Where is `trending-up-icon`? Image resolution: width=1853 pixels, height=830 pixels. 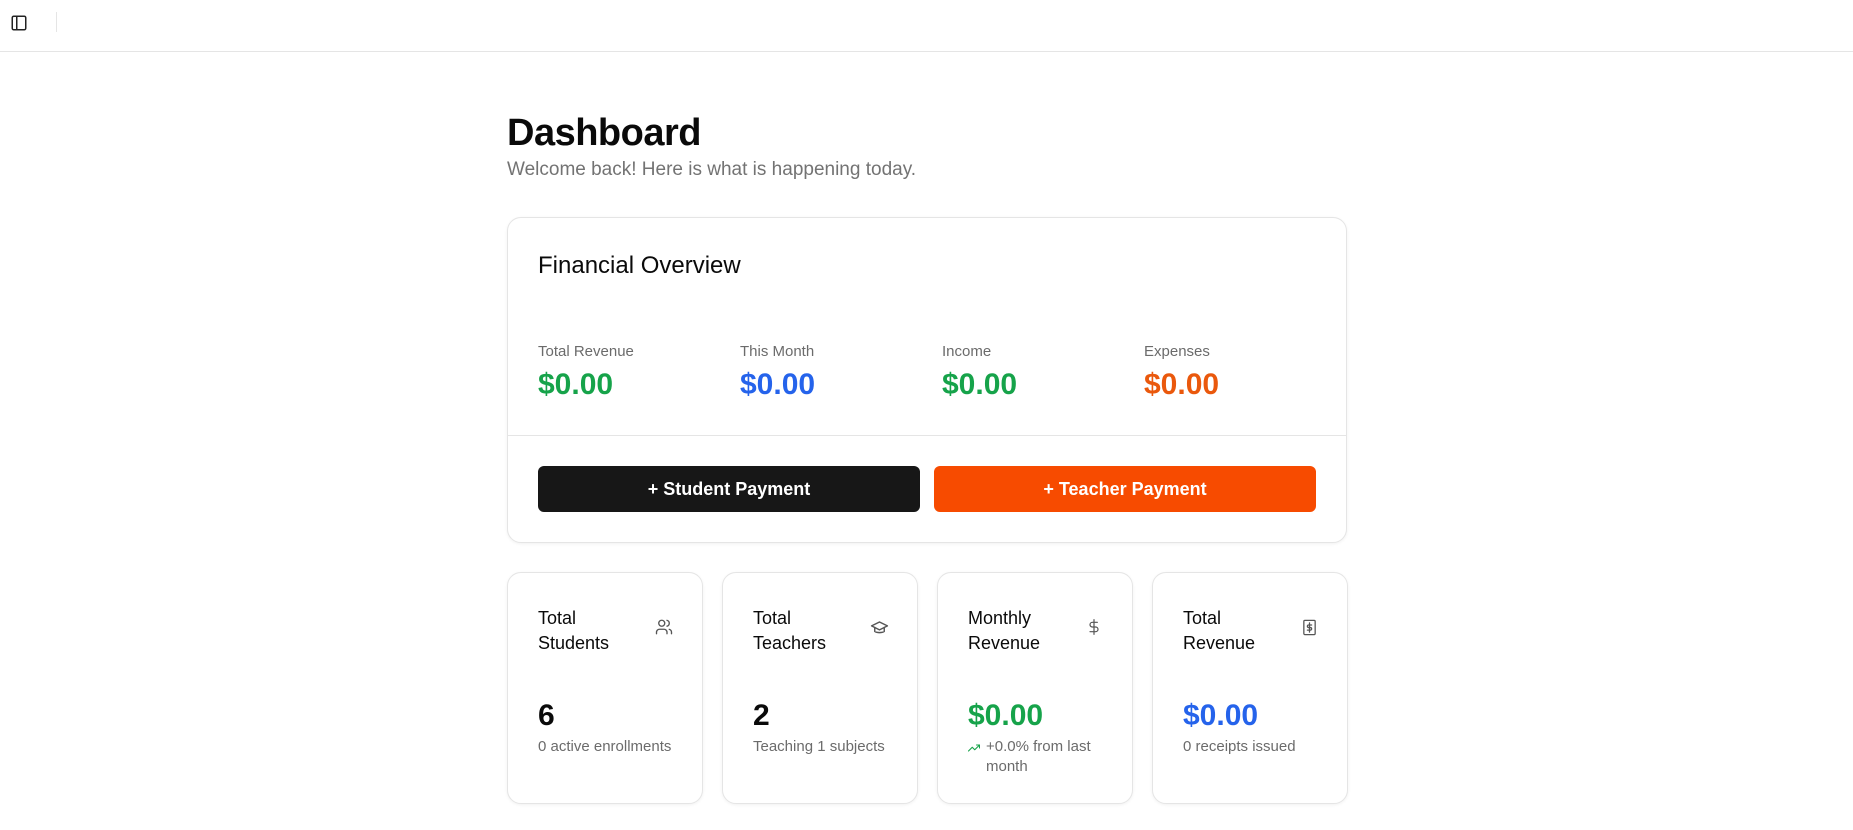 trending-up-icon is located at coordinates (974, 747).